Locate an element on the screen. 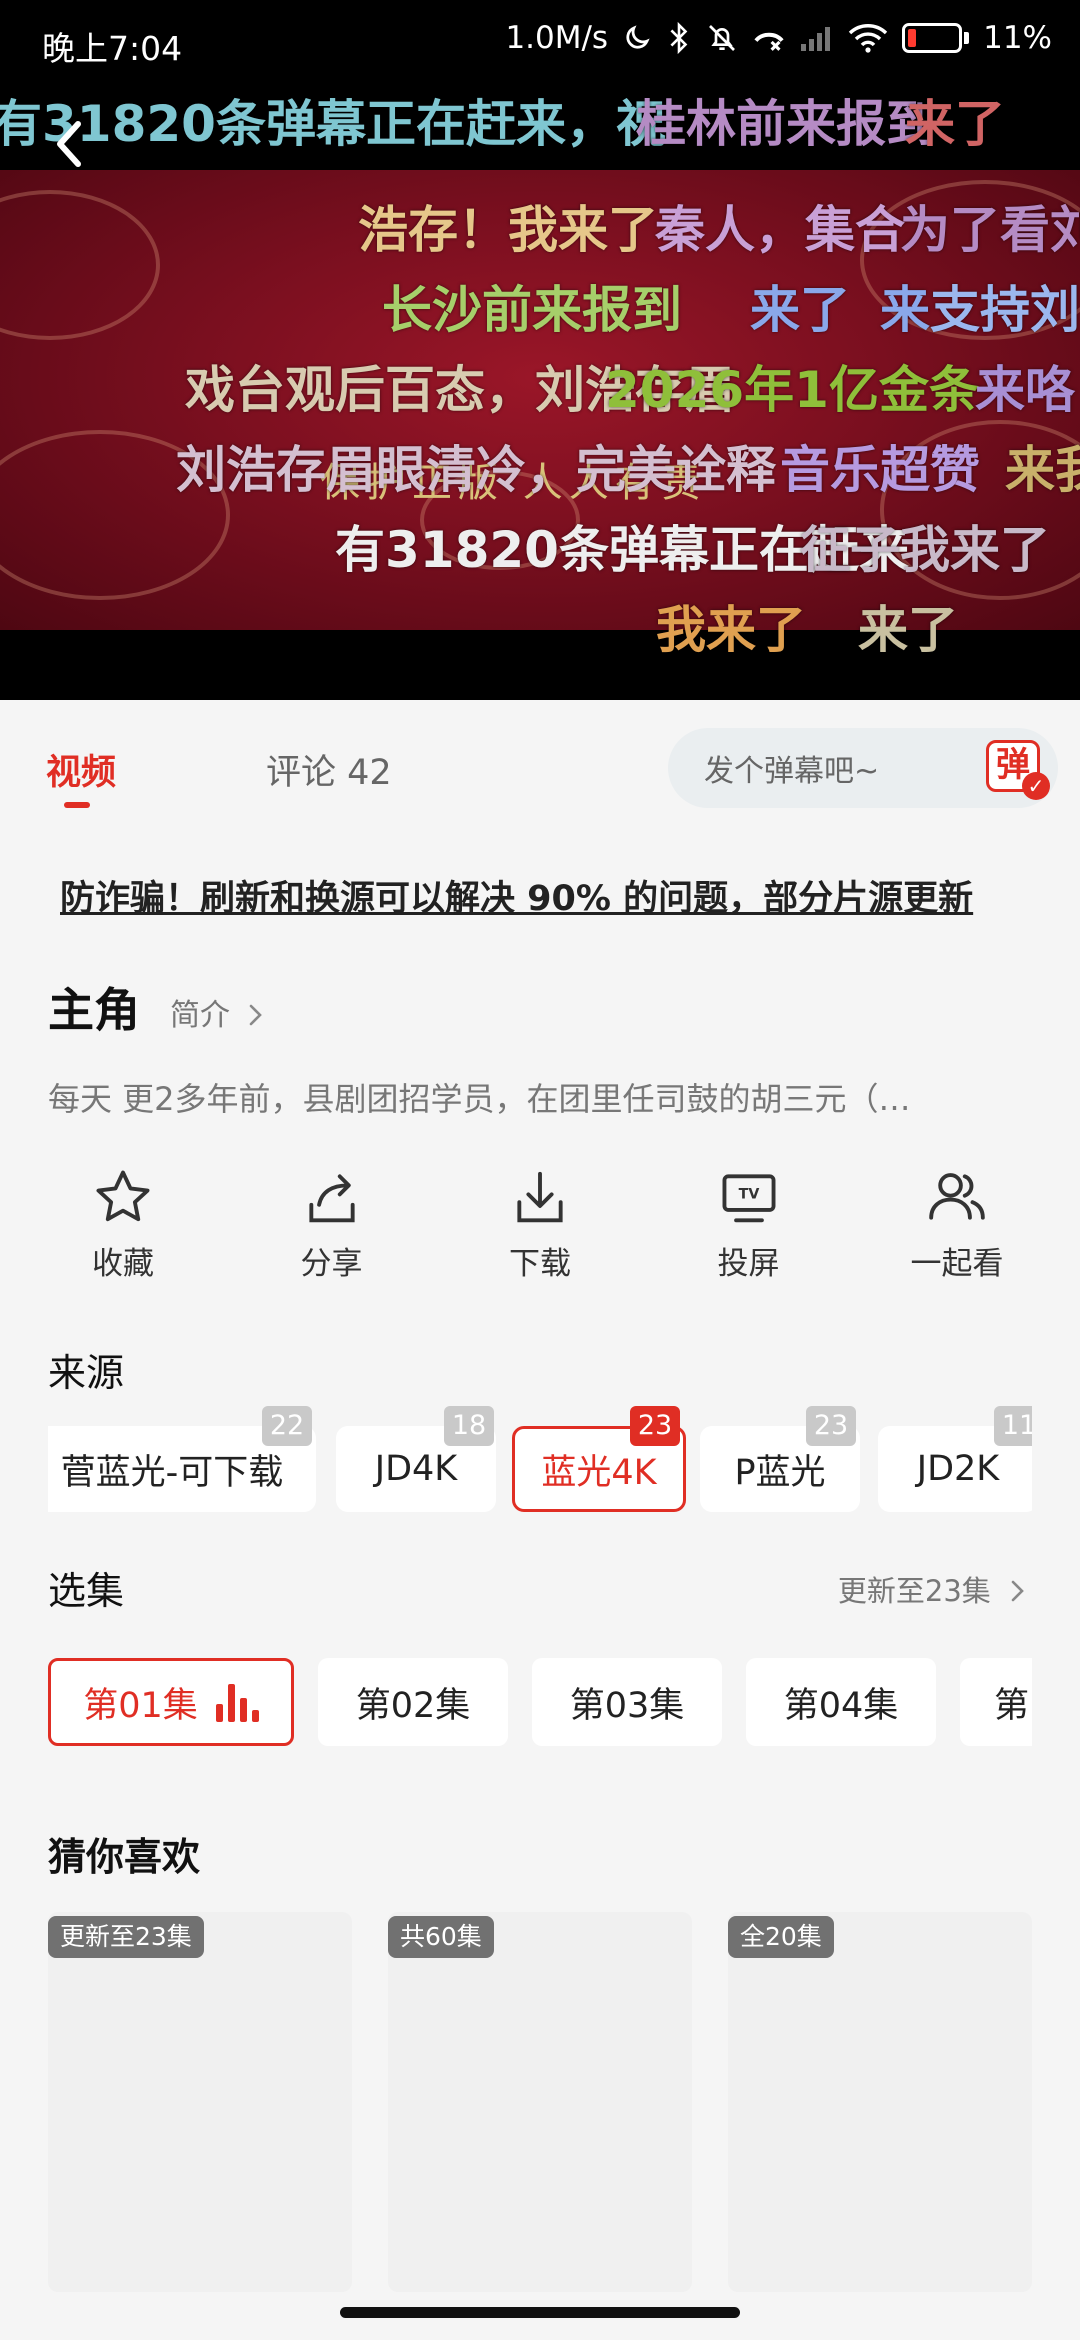 Image resolution: width=1080 pixels, height=2340 pixels. episode-label: 第02集 is located at coordinates (413, 1705).